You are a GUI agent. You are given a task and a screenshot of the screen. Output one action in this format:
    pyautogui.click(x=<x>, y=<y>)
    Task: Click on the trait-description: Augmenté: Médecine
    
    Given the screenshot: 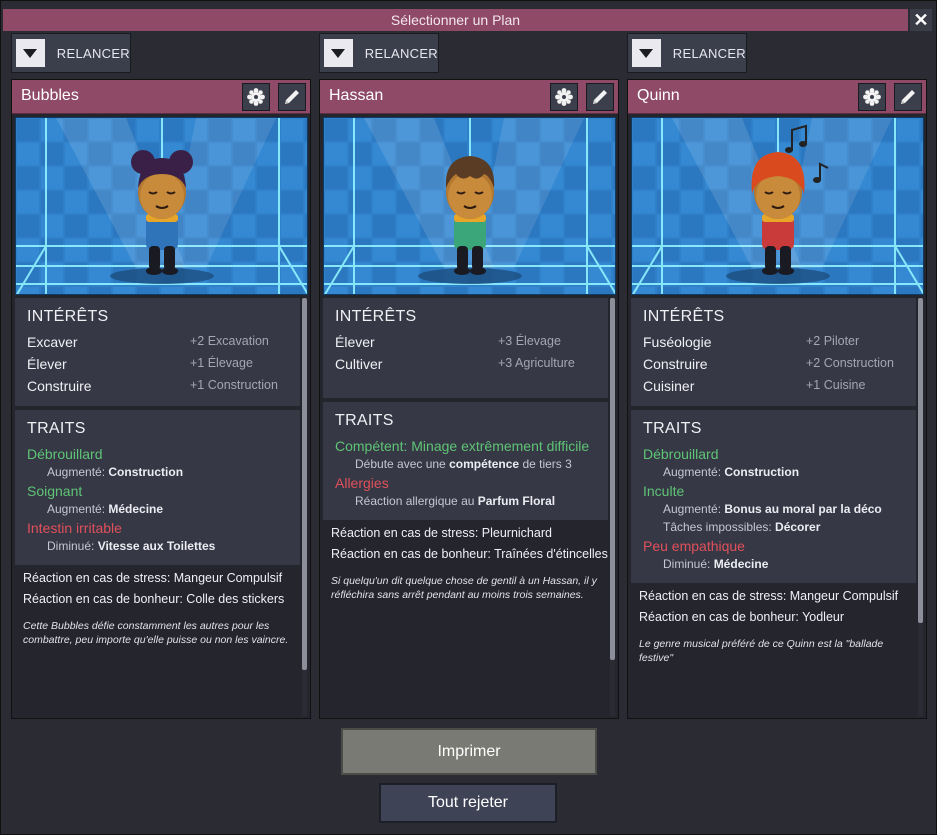 What is the action you would take?
    pyautogui.click(x=105, y=509)
    